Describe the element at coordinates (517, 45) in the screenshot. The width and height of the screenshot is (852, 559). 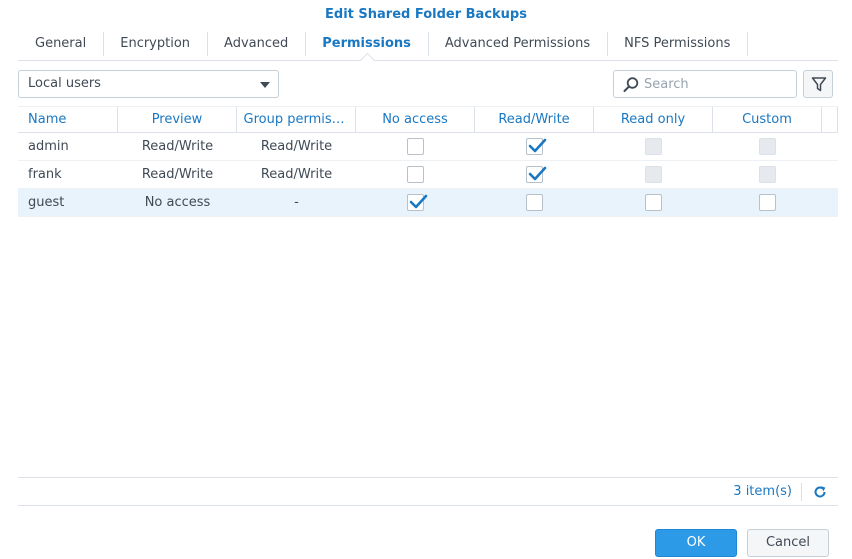
I see `tab-advanced-permissions: Advanced Permissions` at that location.